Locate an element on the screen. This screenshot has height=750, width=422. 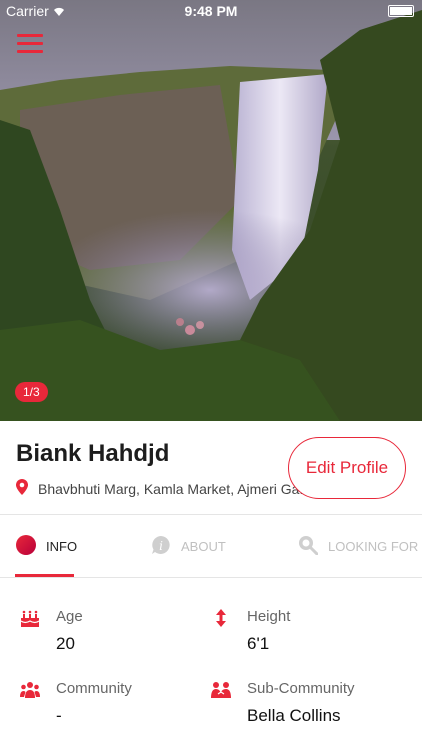
status-bar: Carrier 9:48 PM is located at coordinates (211, 11).